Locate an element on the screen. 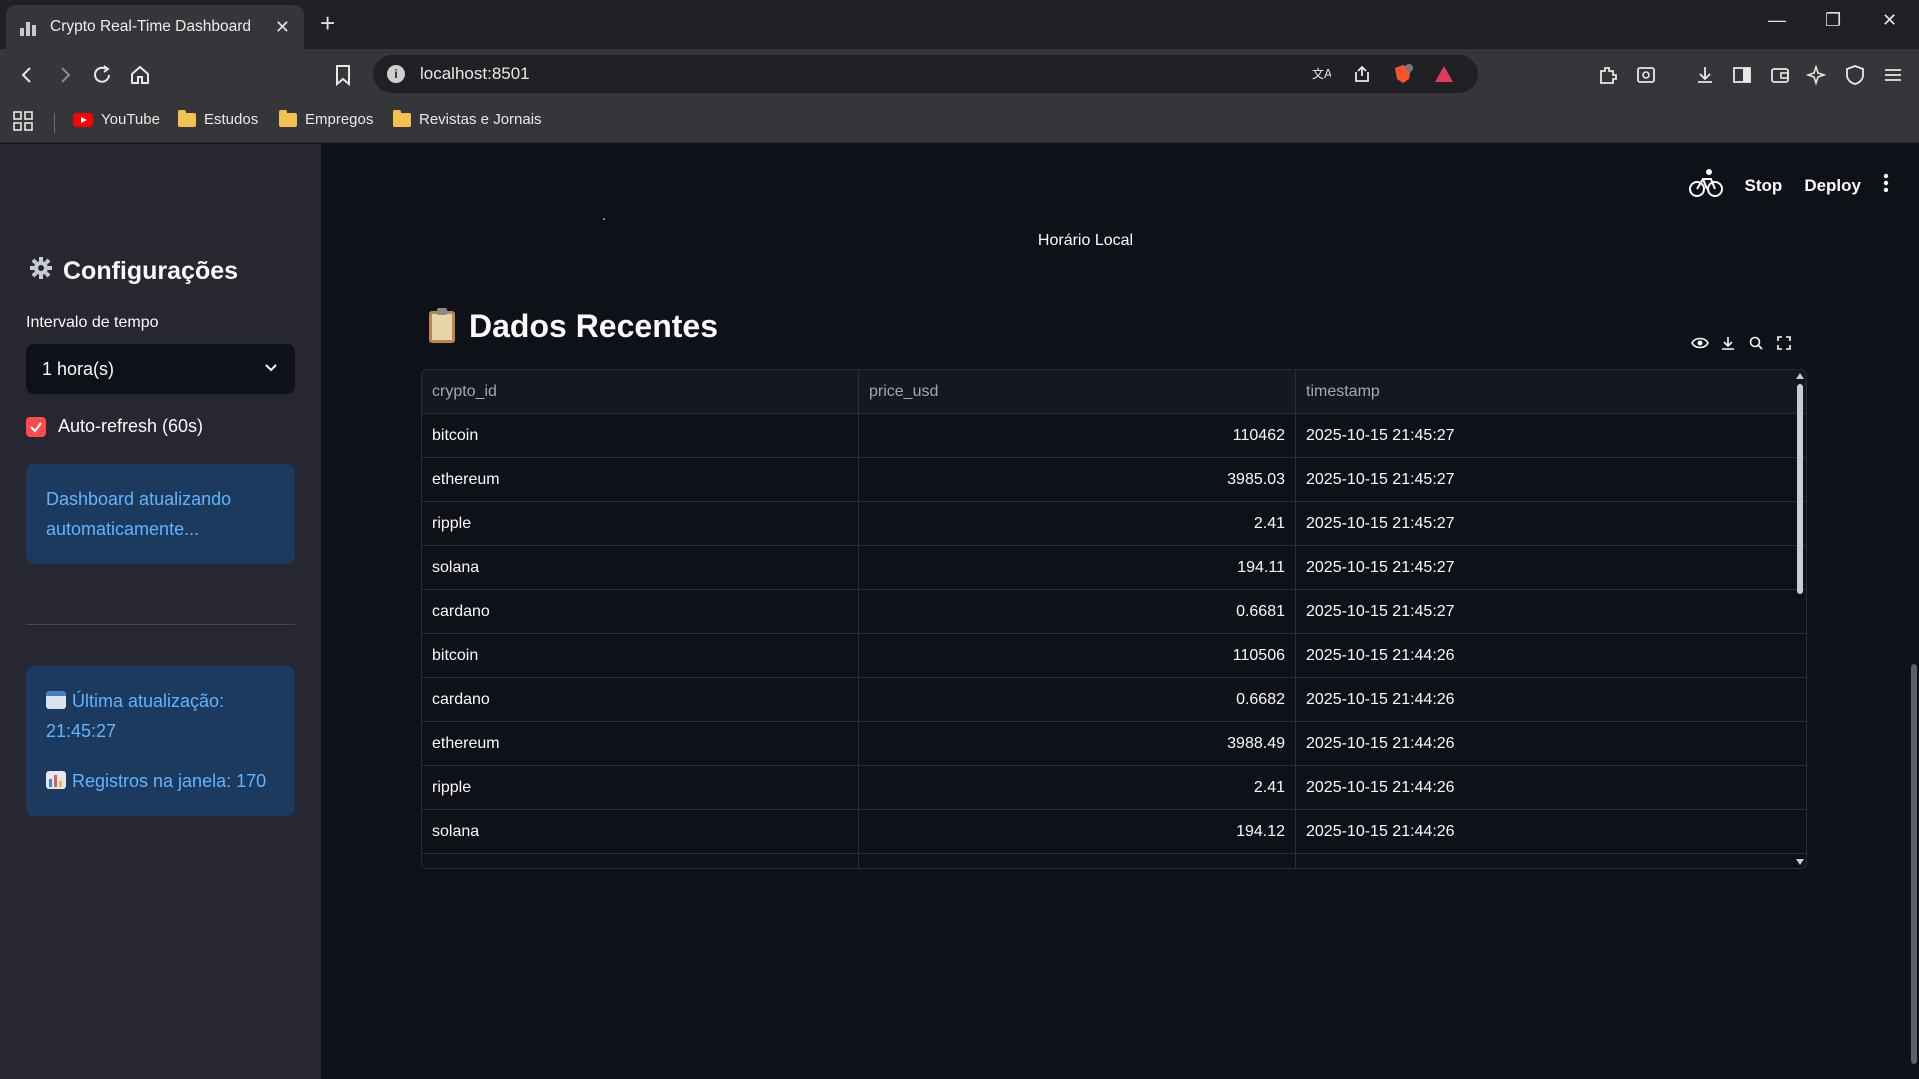 This screenshot has height=1079, width=1919. app-header-actions: Stop Deploy is located at coordinates (1788, 185).